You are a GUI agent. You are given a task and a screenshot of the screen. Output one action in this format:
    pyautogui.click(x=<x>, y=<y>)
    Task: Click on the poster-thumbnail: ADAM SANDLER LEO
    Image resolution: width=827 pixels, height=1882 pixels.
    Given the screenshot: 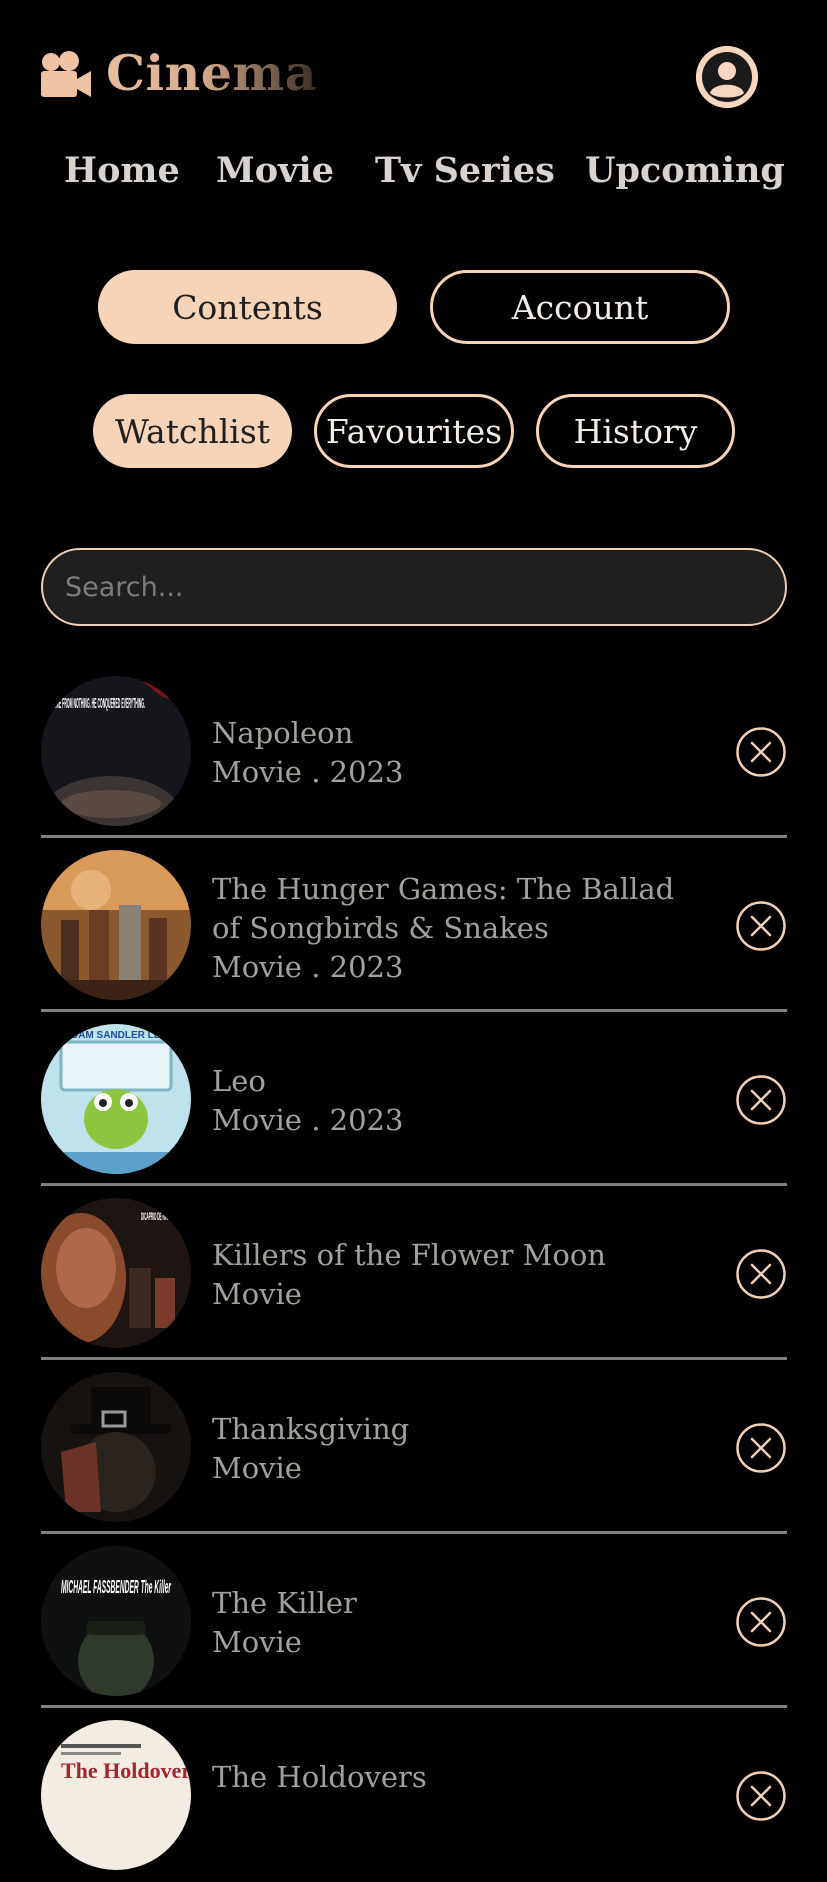 What is the action you would take?
    pyautogui.click(x=116, y=1099)
    